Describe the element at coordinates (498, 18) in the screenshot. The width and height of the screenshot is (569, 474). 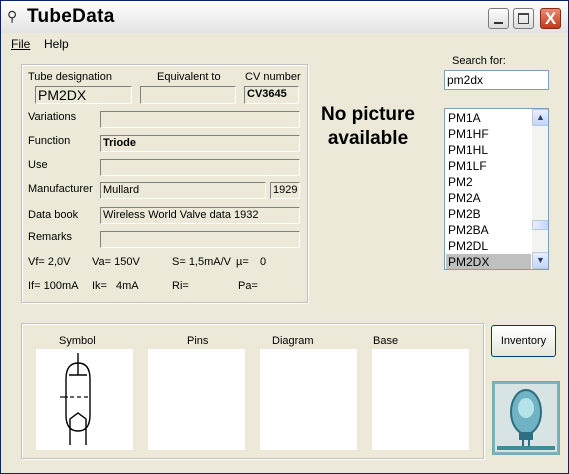
I see `minimize-button` at that location.